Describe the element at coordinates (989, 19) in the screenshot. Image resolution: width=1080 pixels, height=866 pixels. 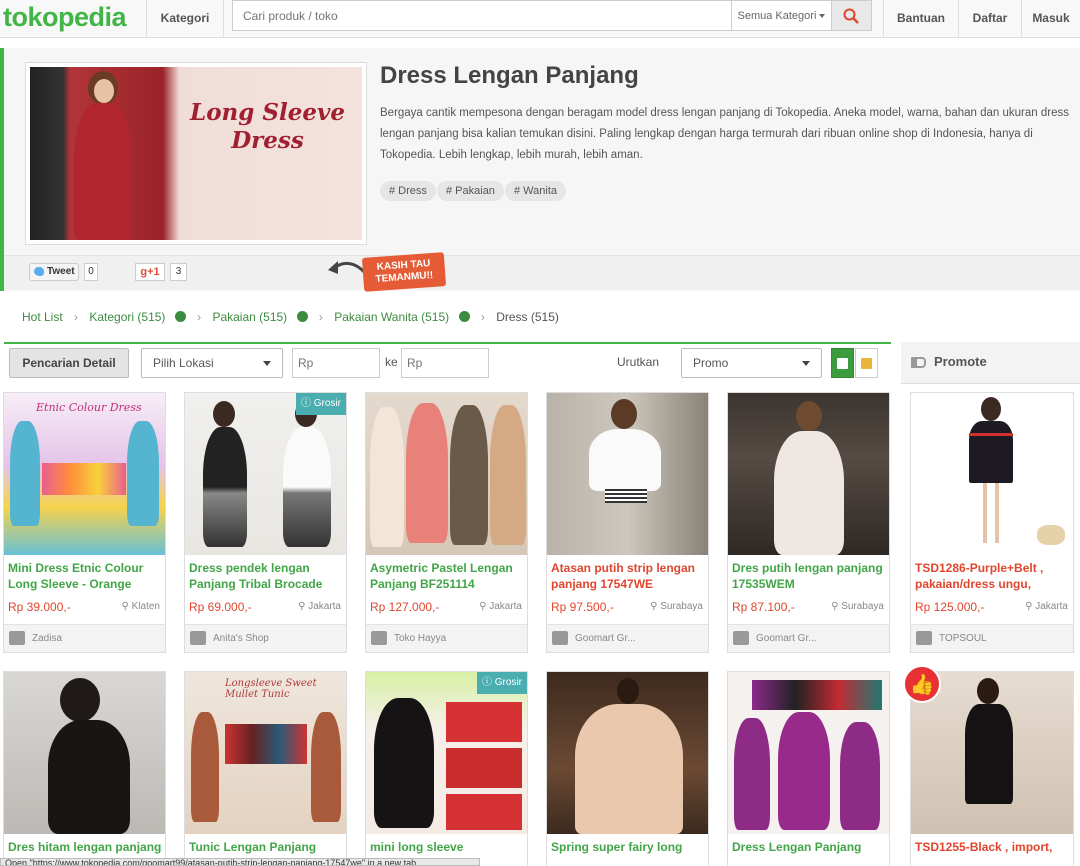
I see `daftar-link: Daftar` at that location.